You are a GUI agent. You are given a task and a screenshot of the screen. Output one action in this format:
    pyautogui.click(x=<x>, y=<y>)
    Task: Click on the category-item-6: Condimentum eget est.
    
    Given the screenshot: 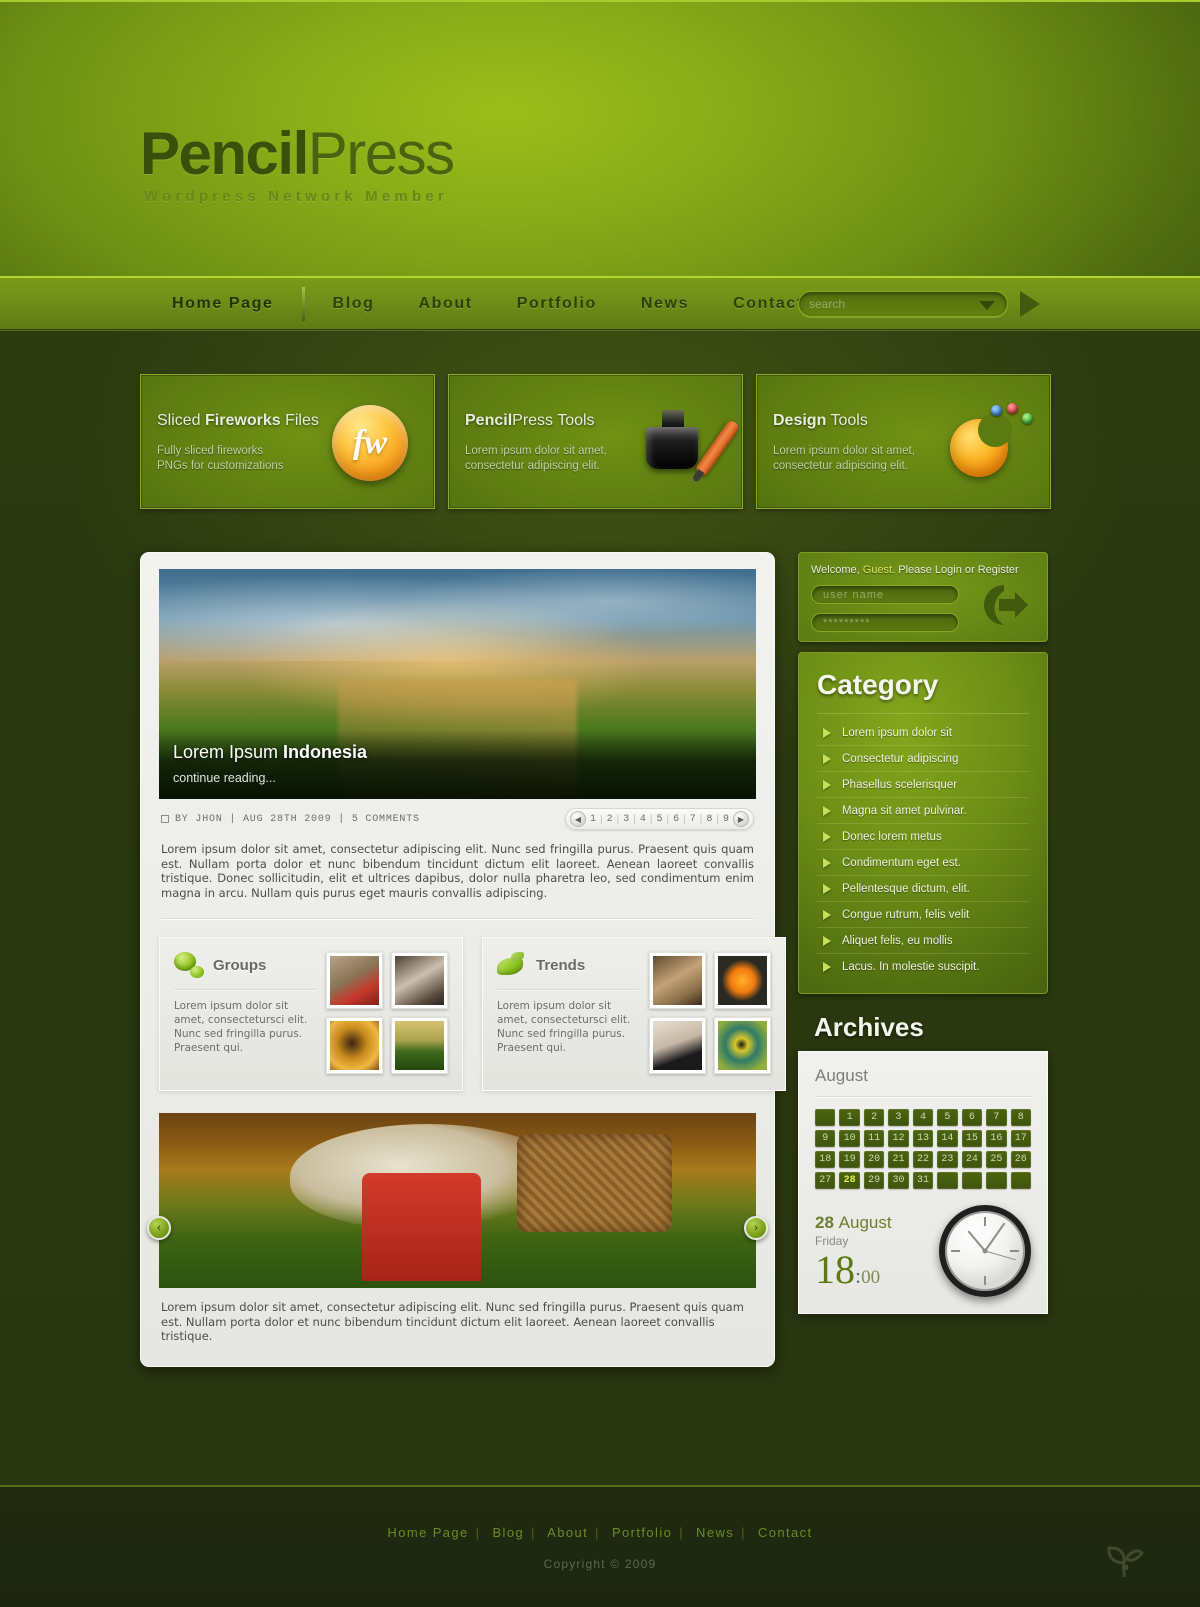 What is the action you would take?
    pyautogui.click(x=923, y=863)
    